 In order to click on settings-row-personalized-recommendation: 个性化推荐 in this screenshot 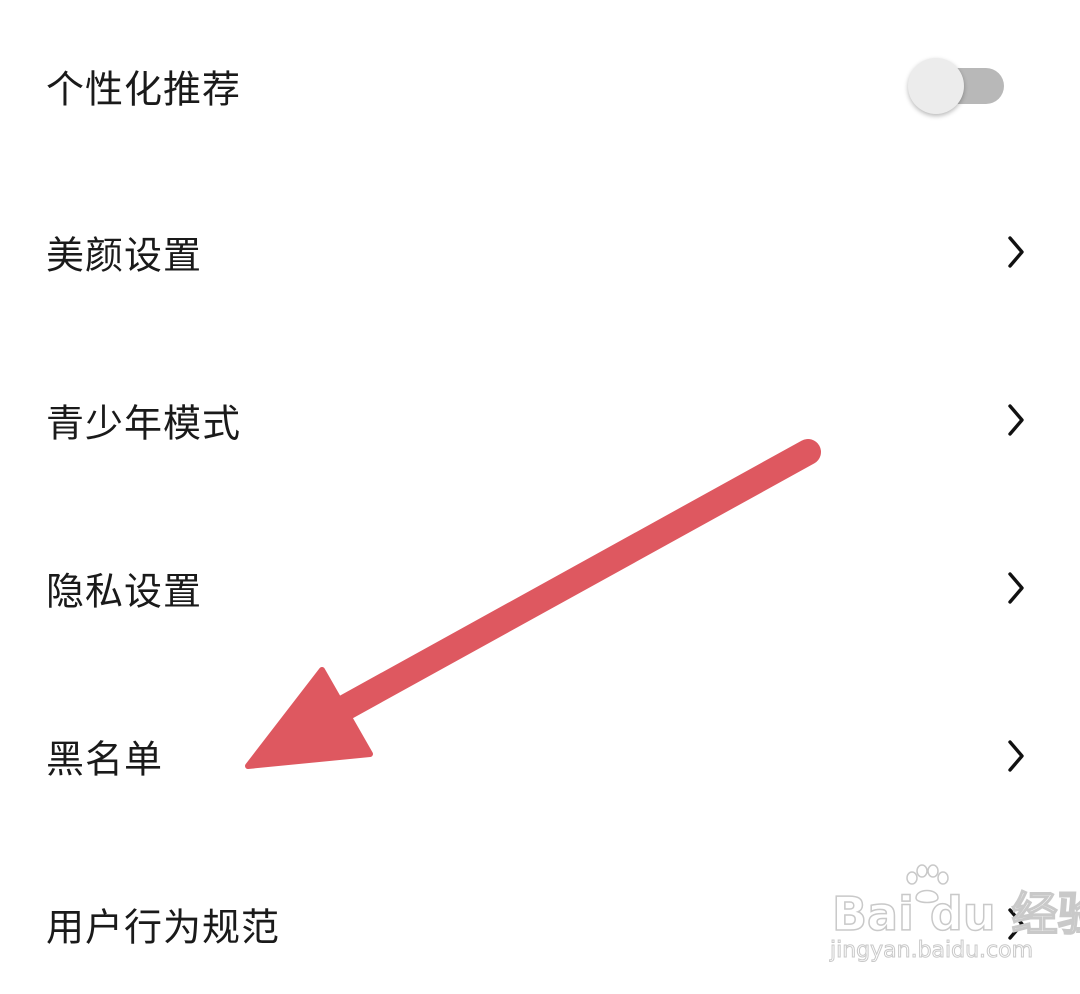, I will do `click(540, 86)`.